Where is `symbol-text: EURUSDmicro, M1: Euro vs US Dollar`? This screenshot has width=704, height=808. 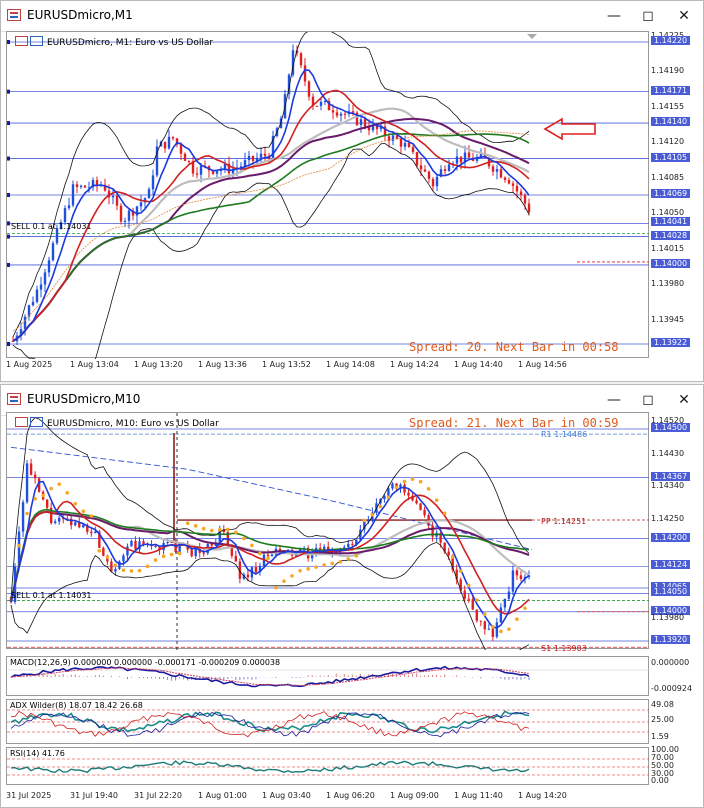 symbol-text: EURUSDmicro, M1: Euro vs US Dollar is located at coordinates (130, 43).